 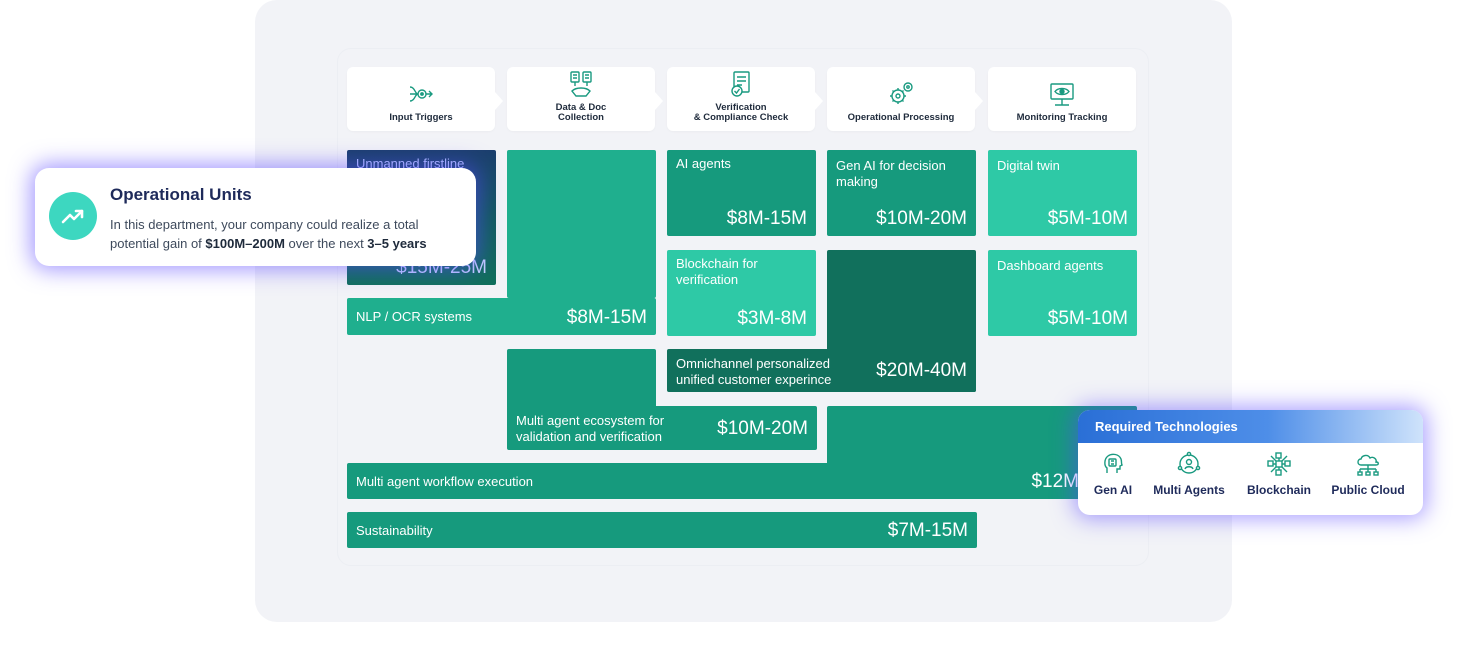 What do you see at coordinates (421, 117) in the screenshot?
I see `stage-label: Input Triggers` at bounding box center [421, 117].